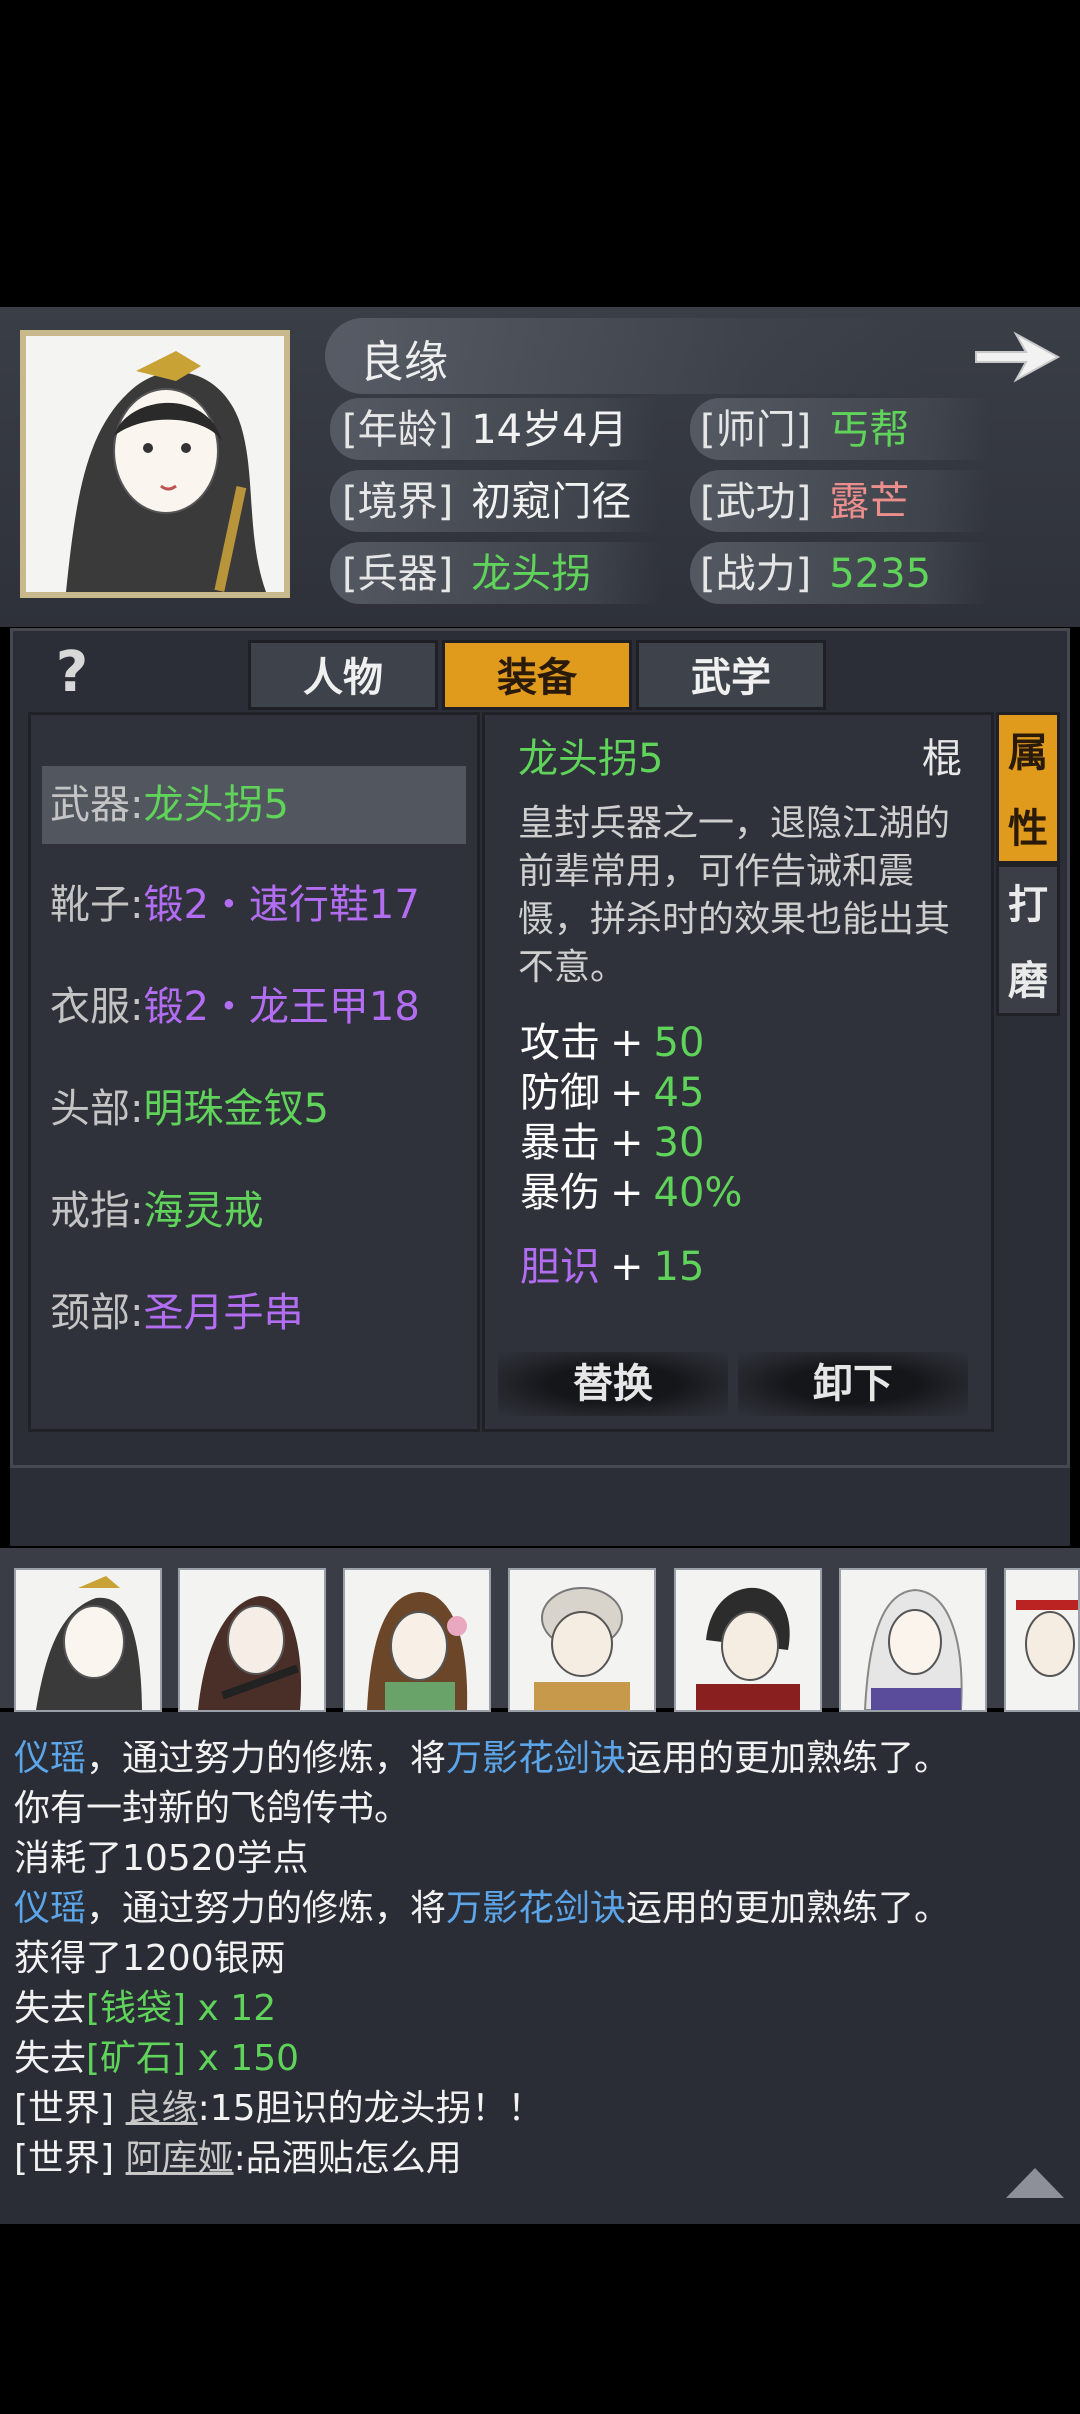 This screenshot has width=1080, height=2414. Describe the element at coordinates (343, 675) in the screenshot. I see `tab-character: 人物` at that location.